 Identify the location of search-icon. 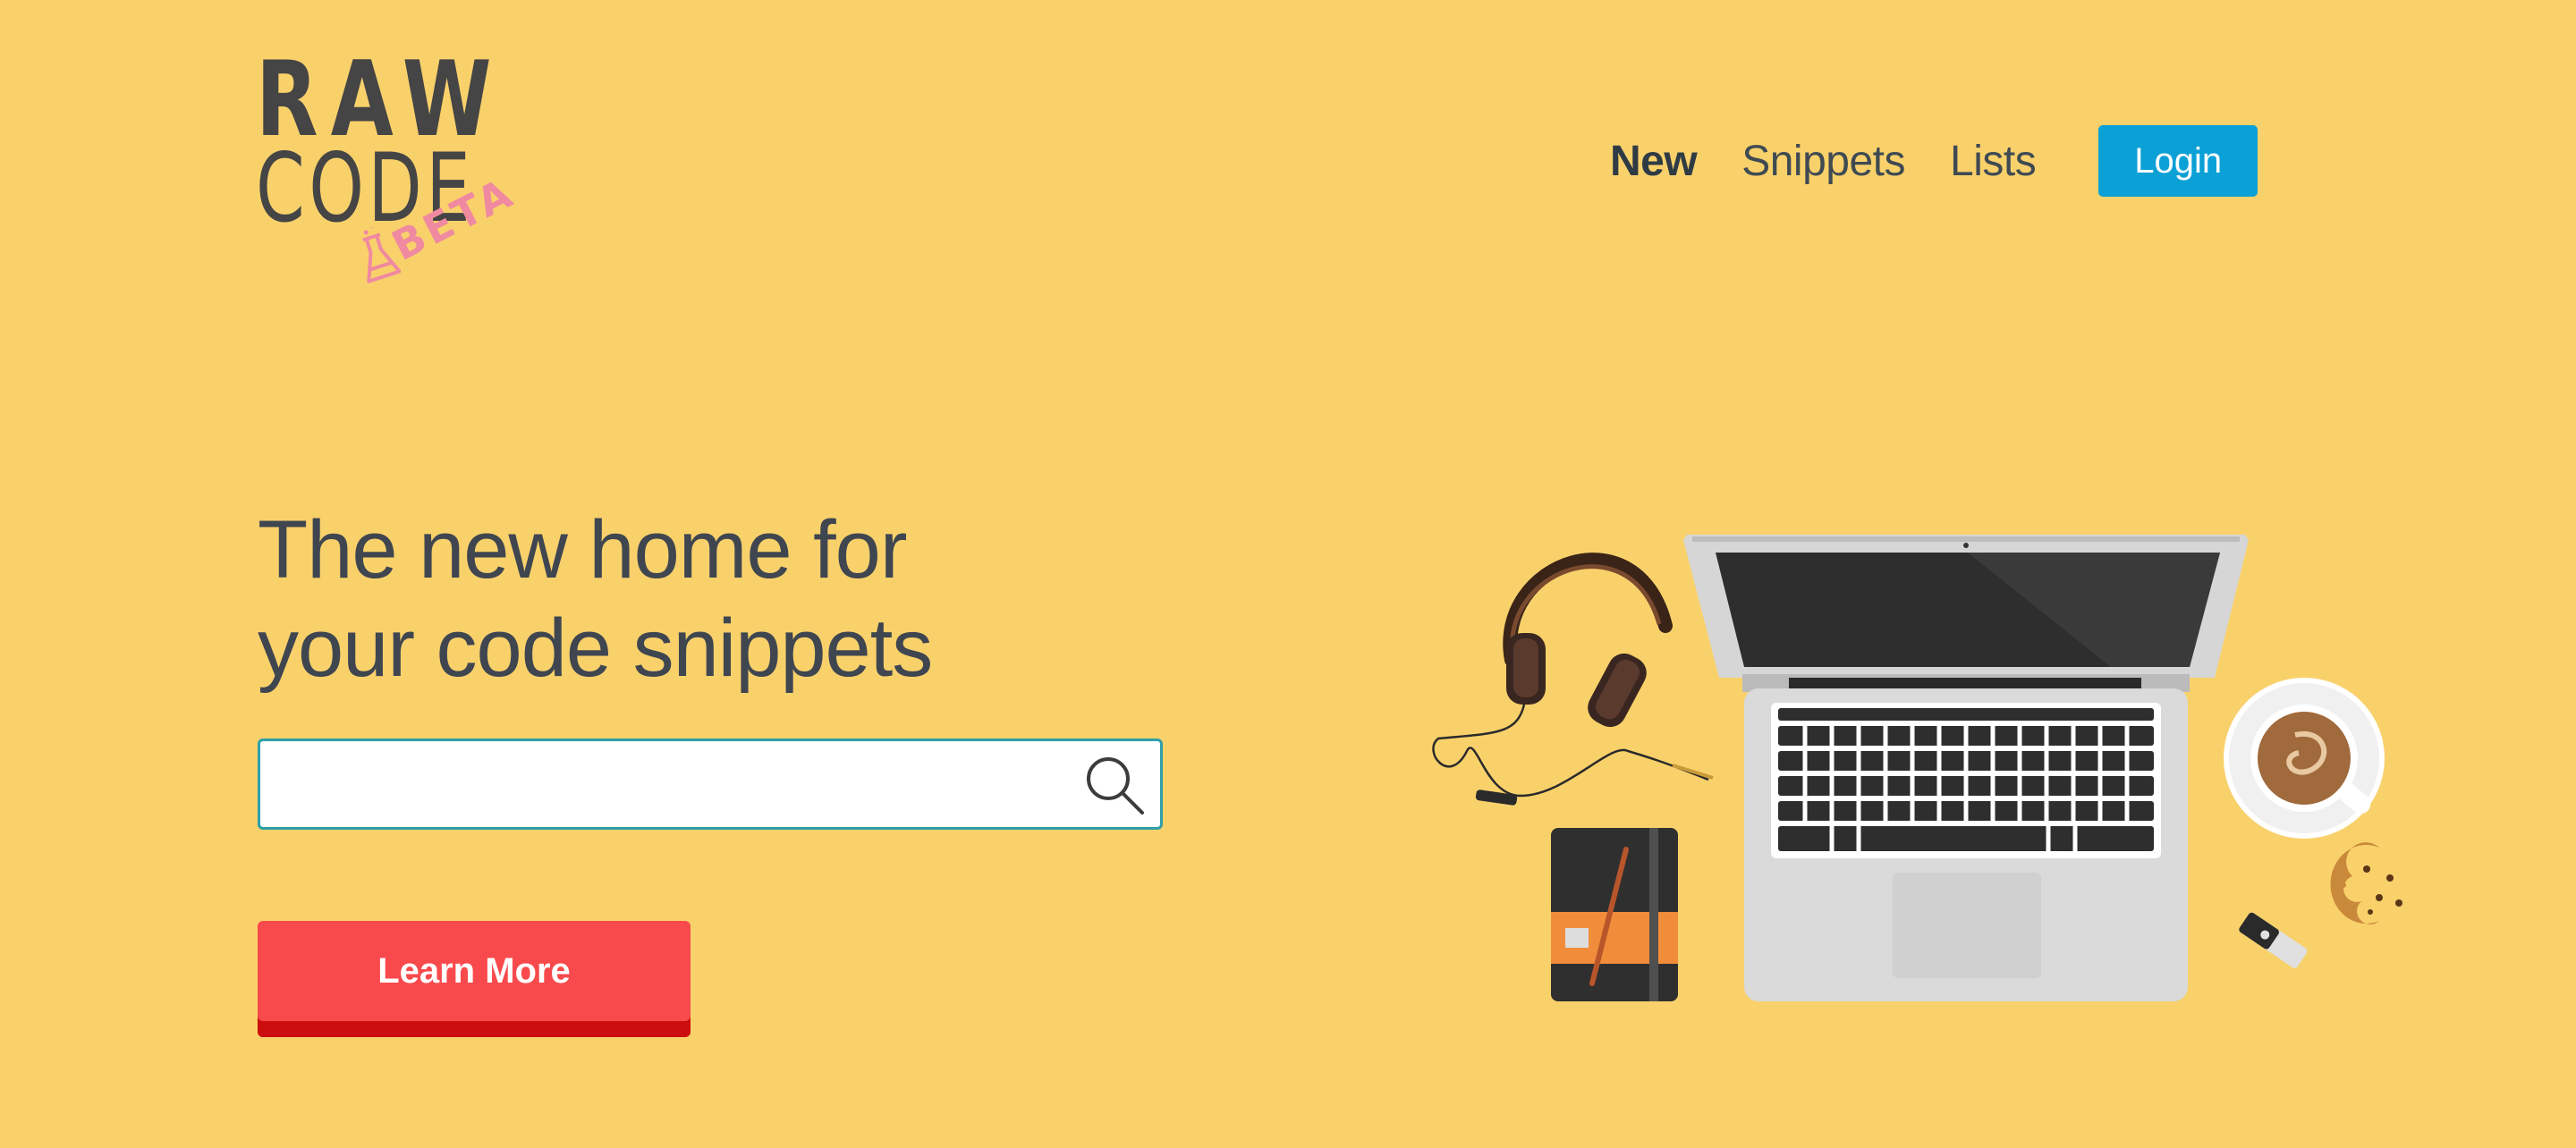
(1114, 785).